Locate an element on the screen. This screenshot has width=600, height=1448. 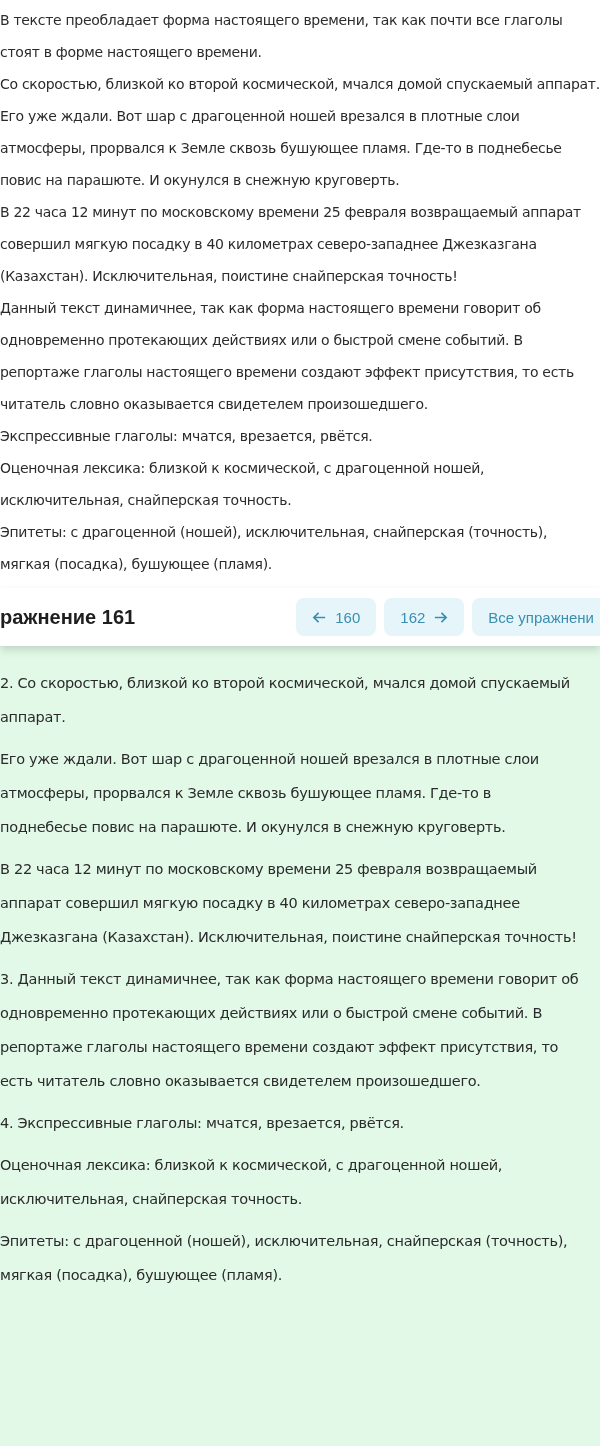
previous-exercise-button: 160 is located at coordinates (336, 617).